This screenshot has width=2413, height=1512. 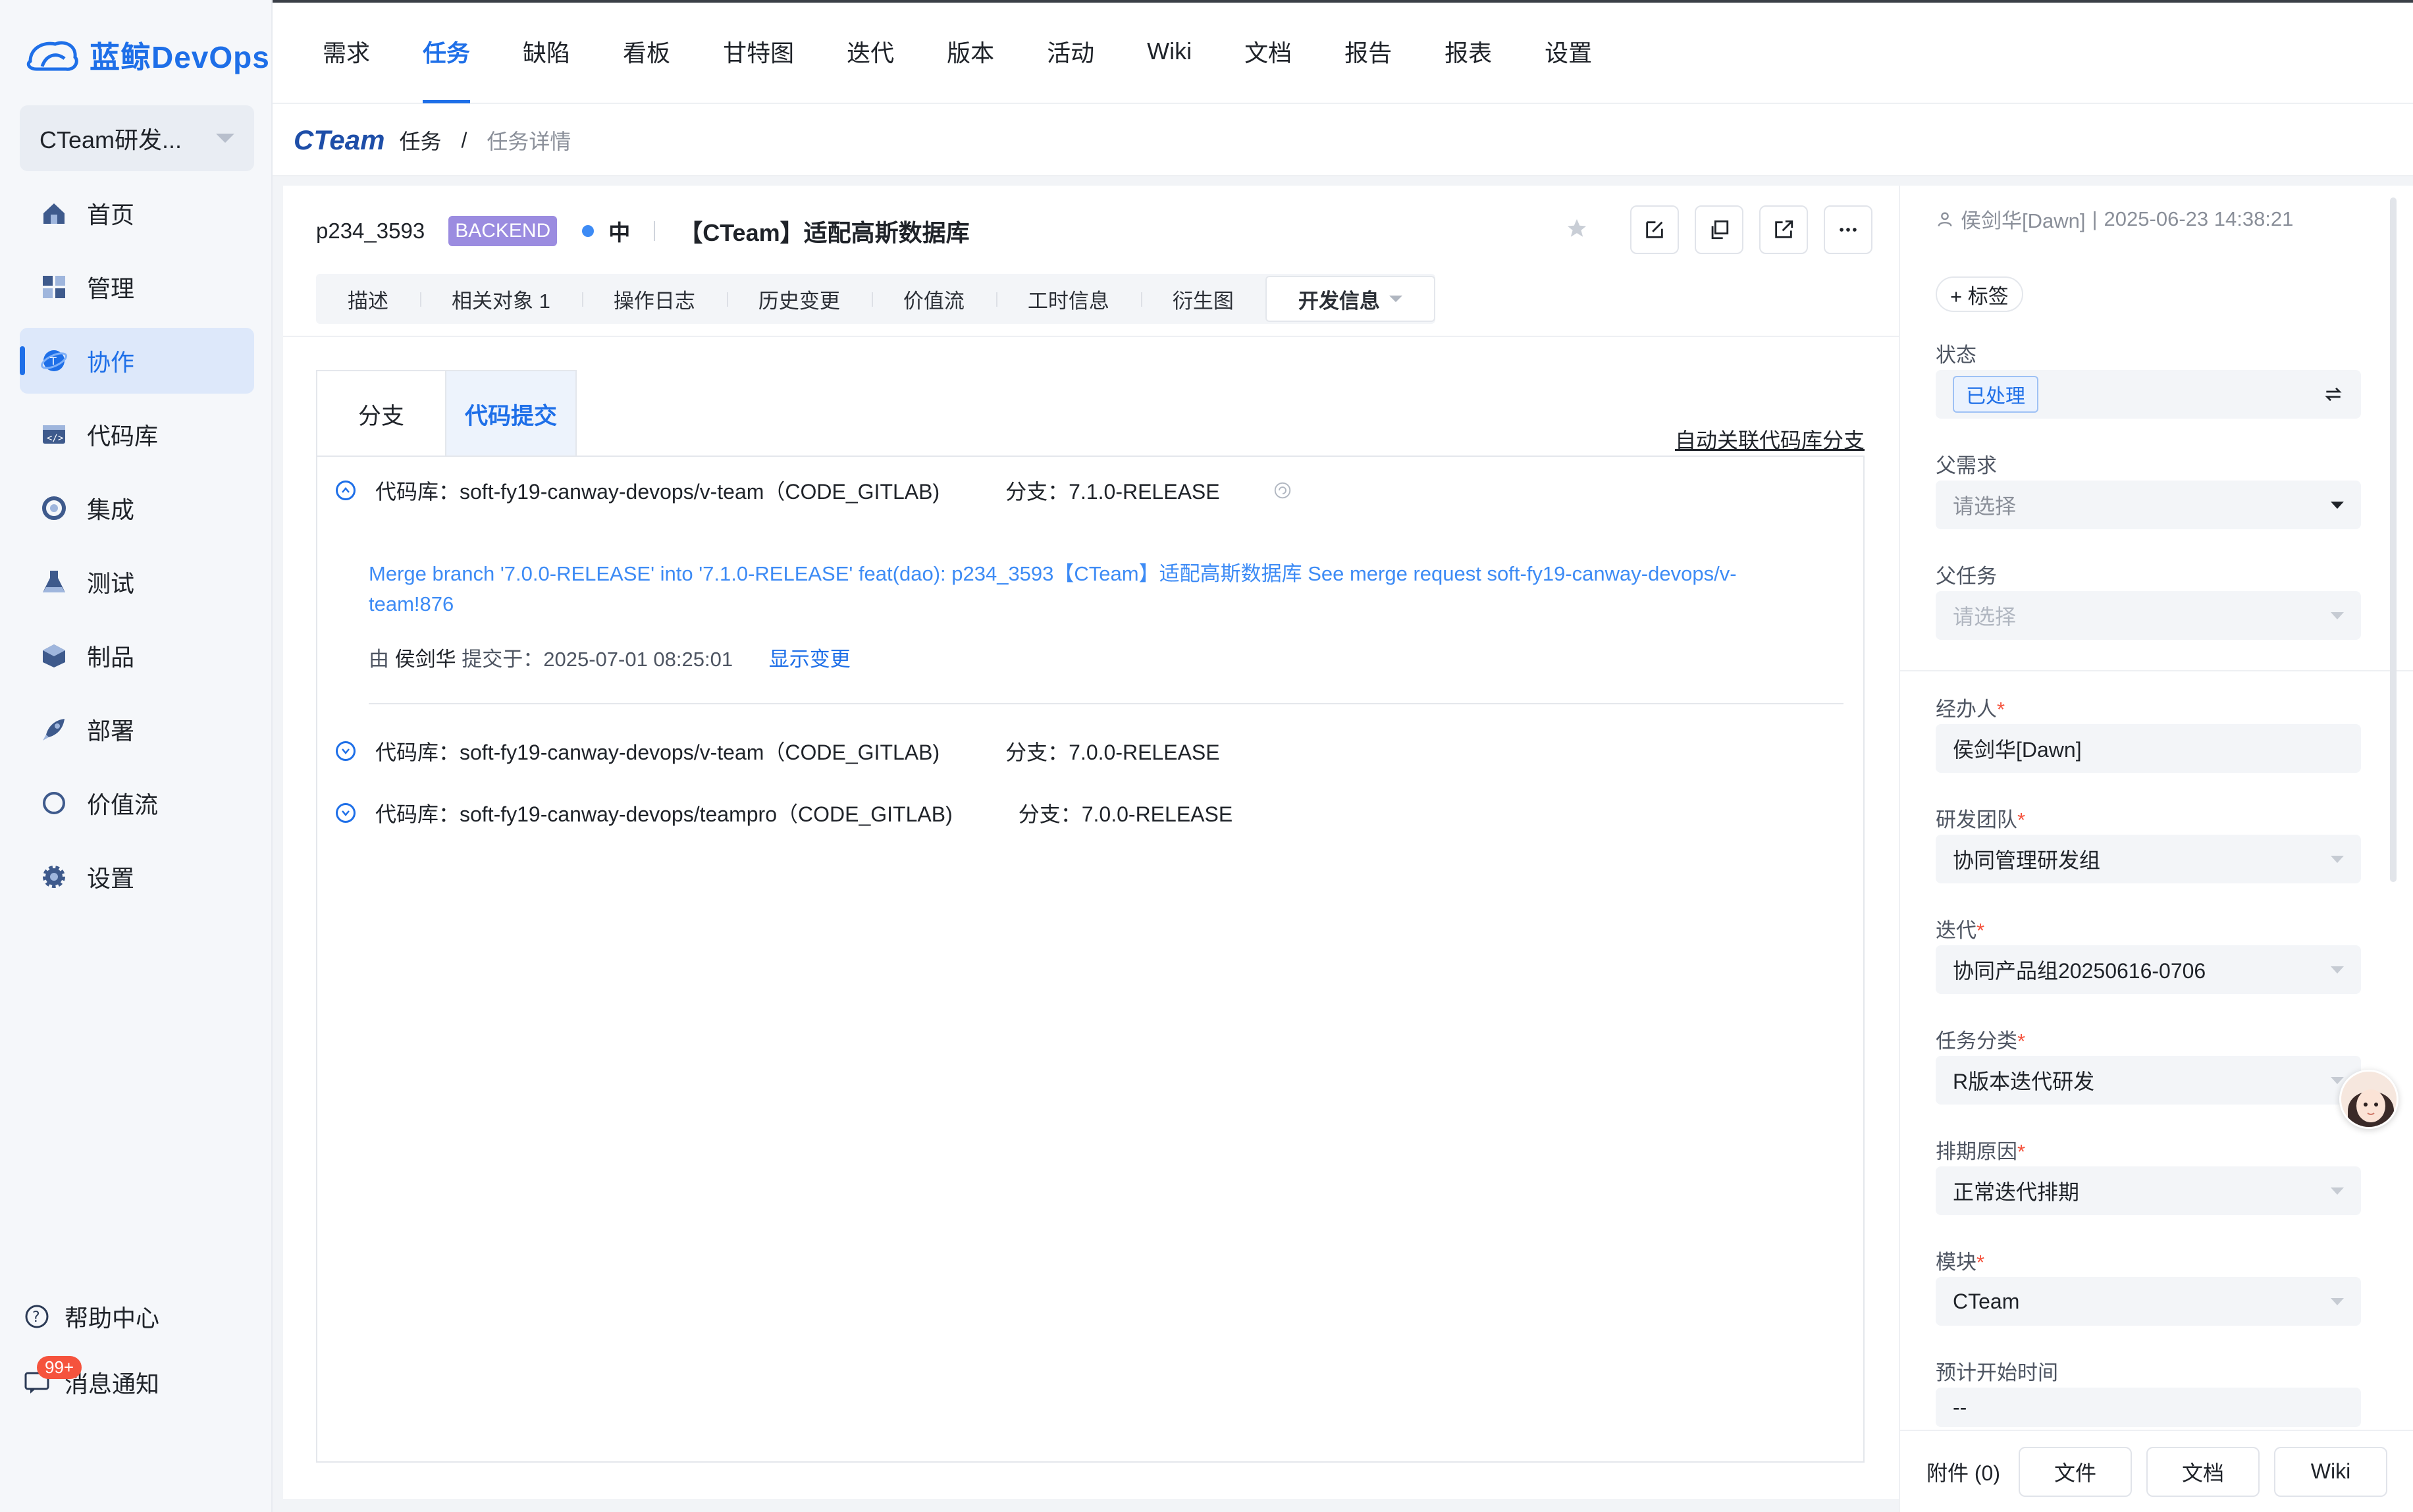 What do you see at coordinates (2148, 969) in the screenshot?
I see `iteration-select: 协同产品组20250616-0706` at bounding box center [2148, 969].